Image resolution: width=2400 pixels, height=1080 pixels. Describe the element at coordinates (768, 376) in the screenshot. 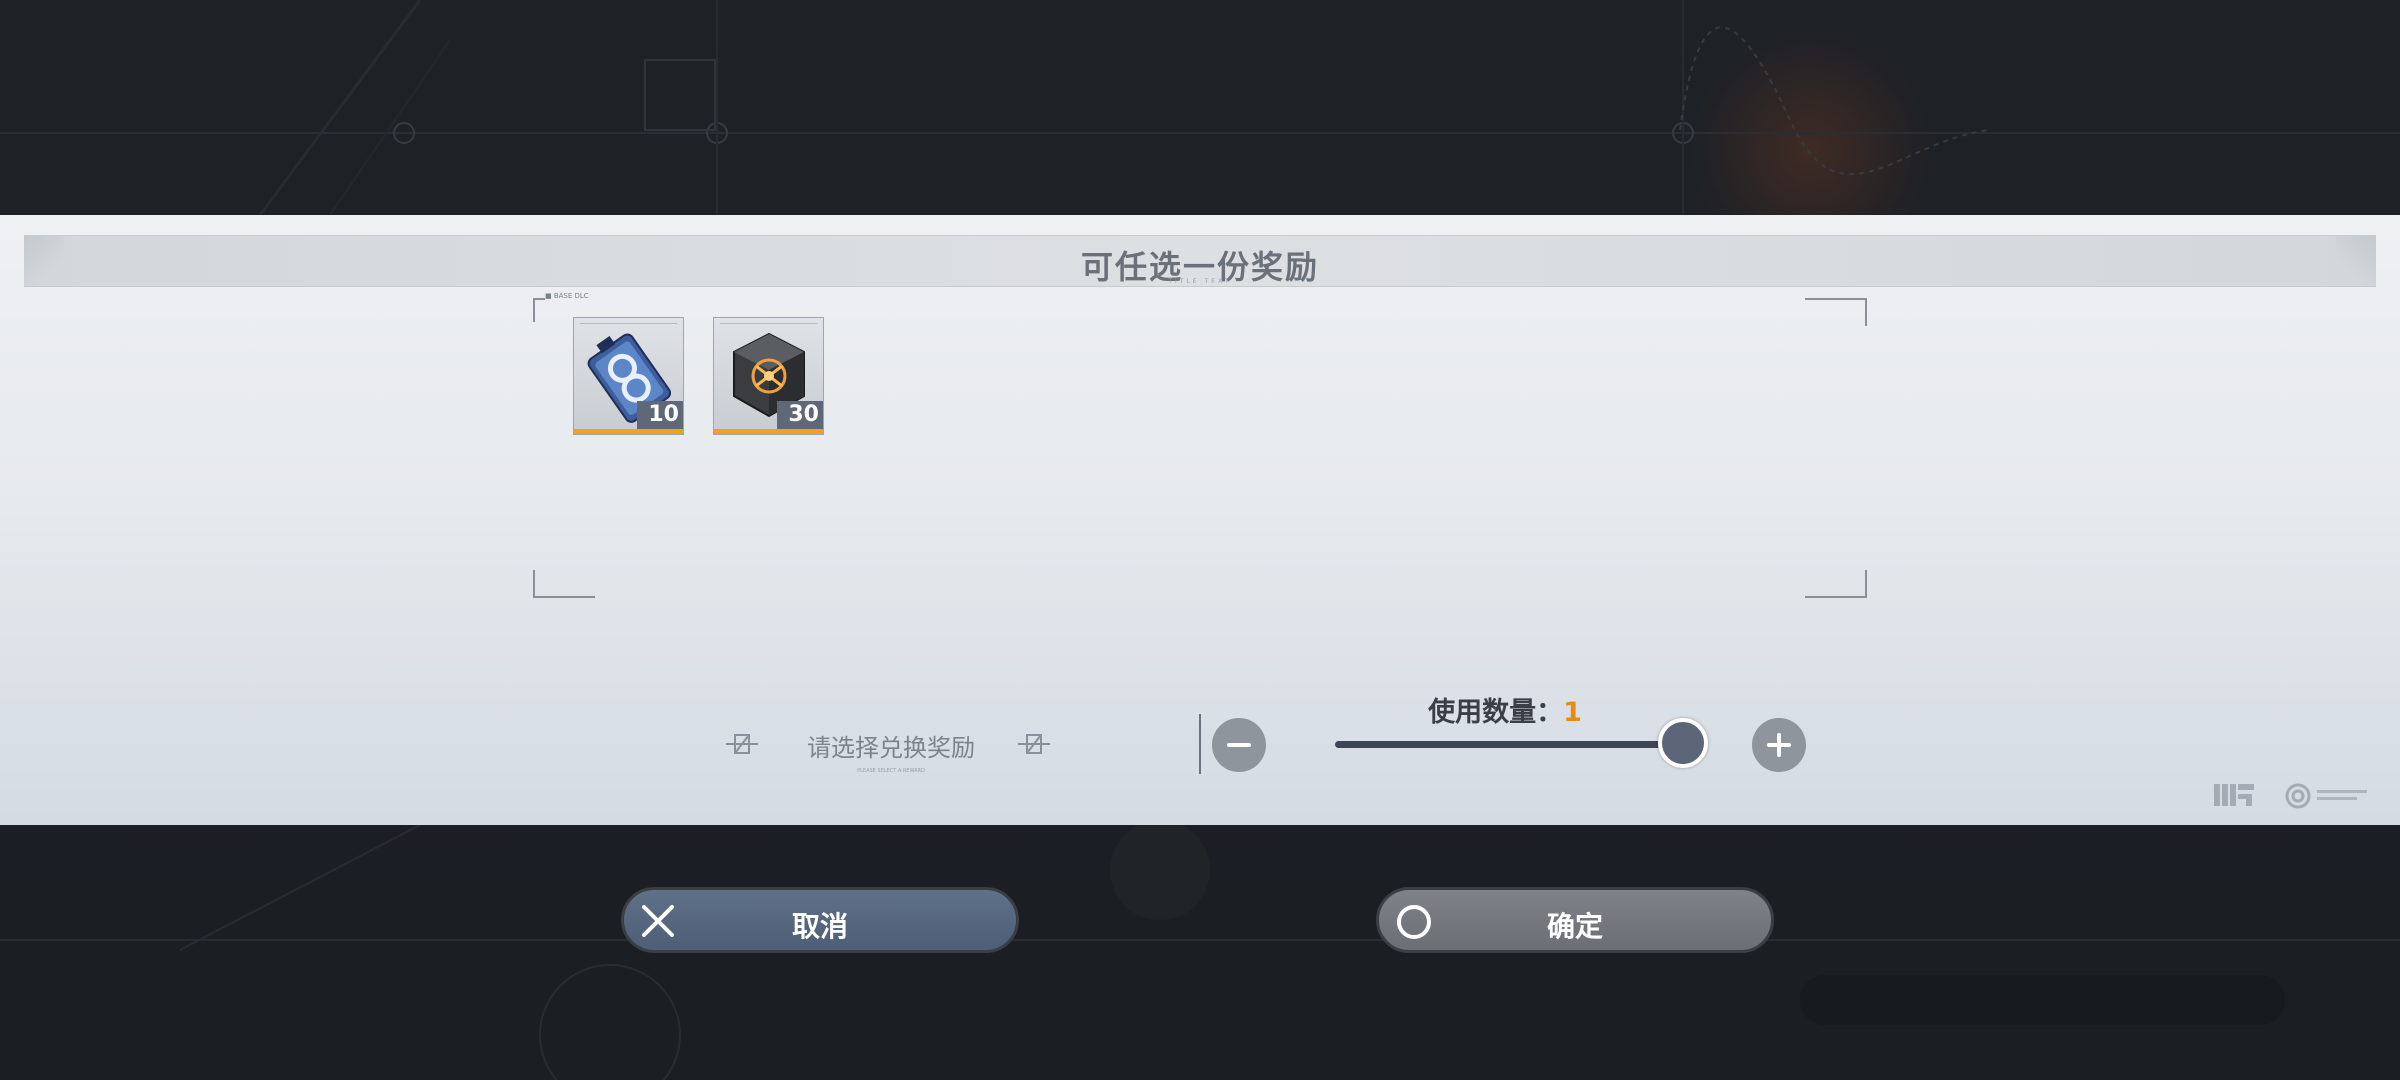

I see `reward-item-2: 30` at that location.